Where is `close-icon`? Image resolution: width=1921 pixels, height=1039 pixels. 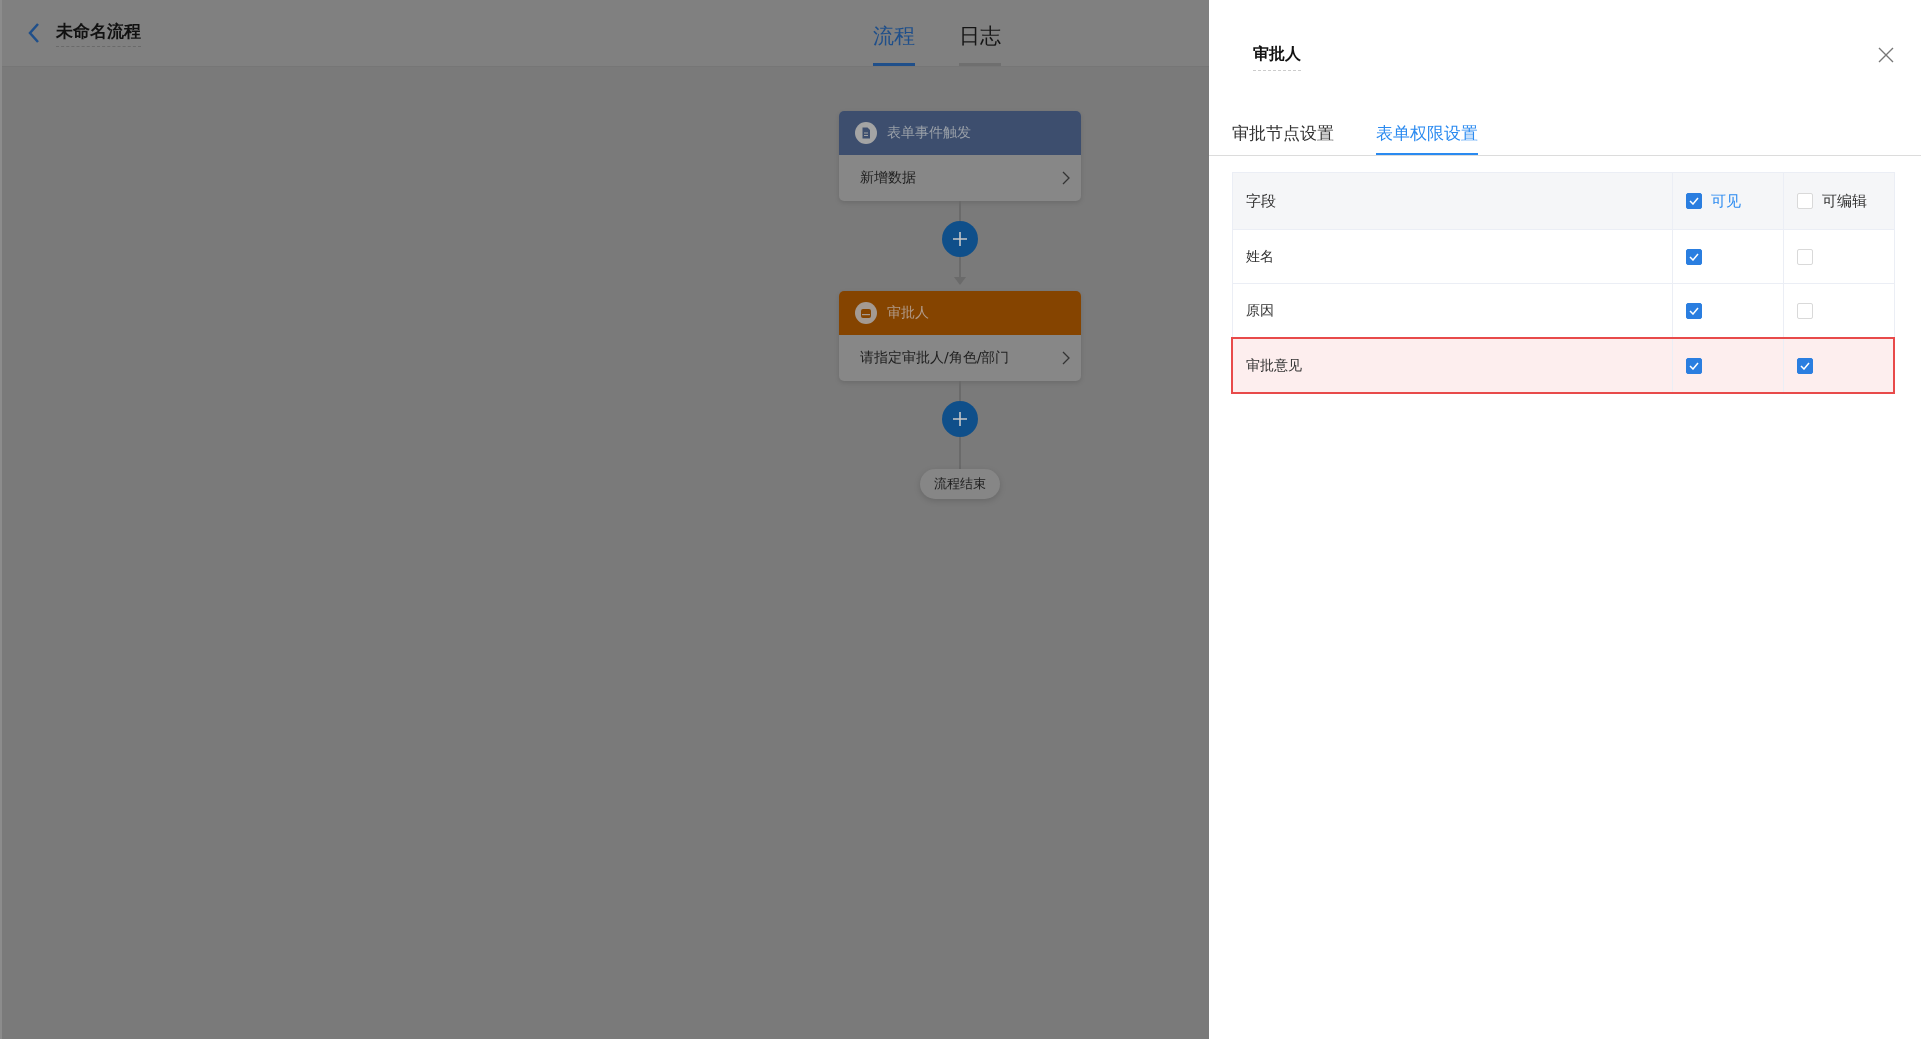
close-icon is located at coordinates (1886, 55).